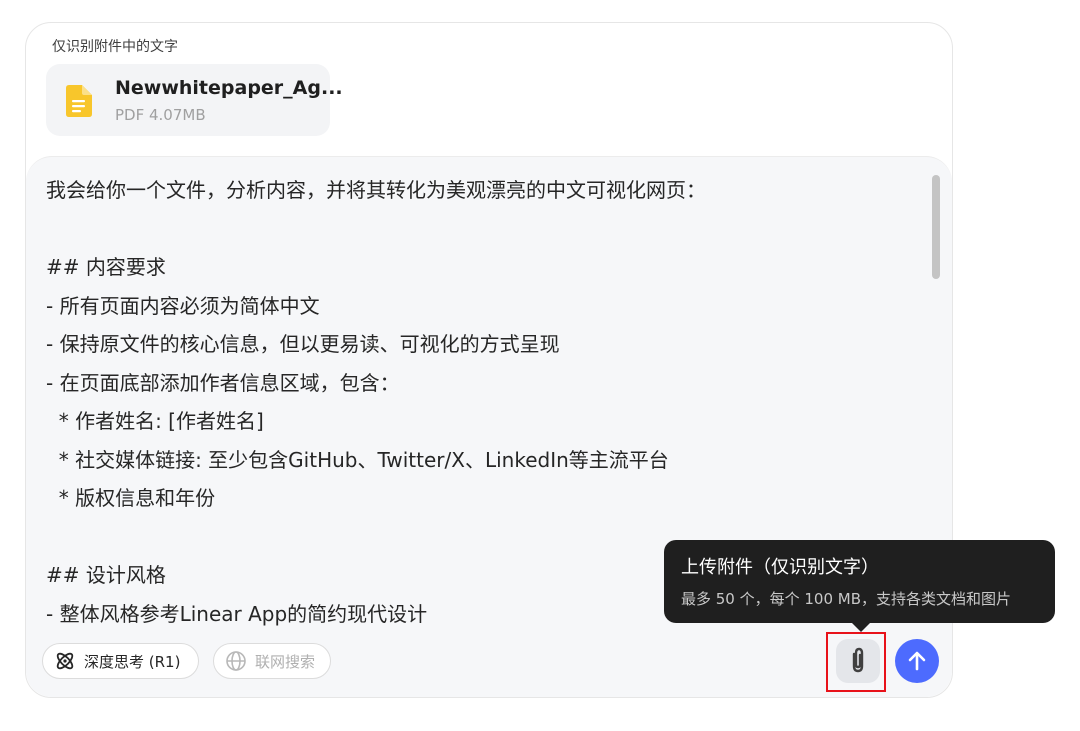 The height and width of the screenshot is (731, 1080). What do you see at coordinates (132, 661) in the screenshot?
I see `deep-think-label: 深度思考 (R1)` at bounding box center [132, 661].